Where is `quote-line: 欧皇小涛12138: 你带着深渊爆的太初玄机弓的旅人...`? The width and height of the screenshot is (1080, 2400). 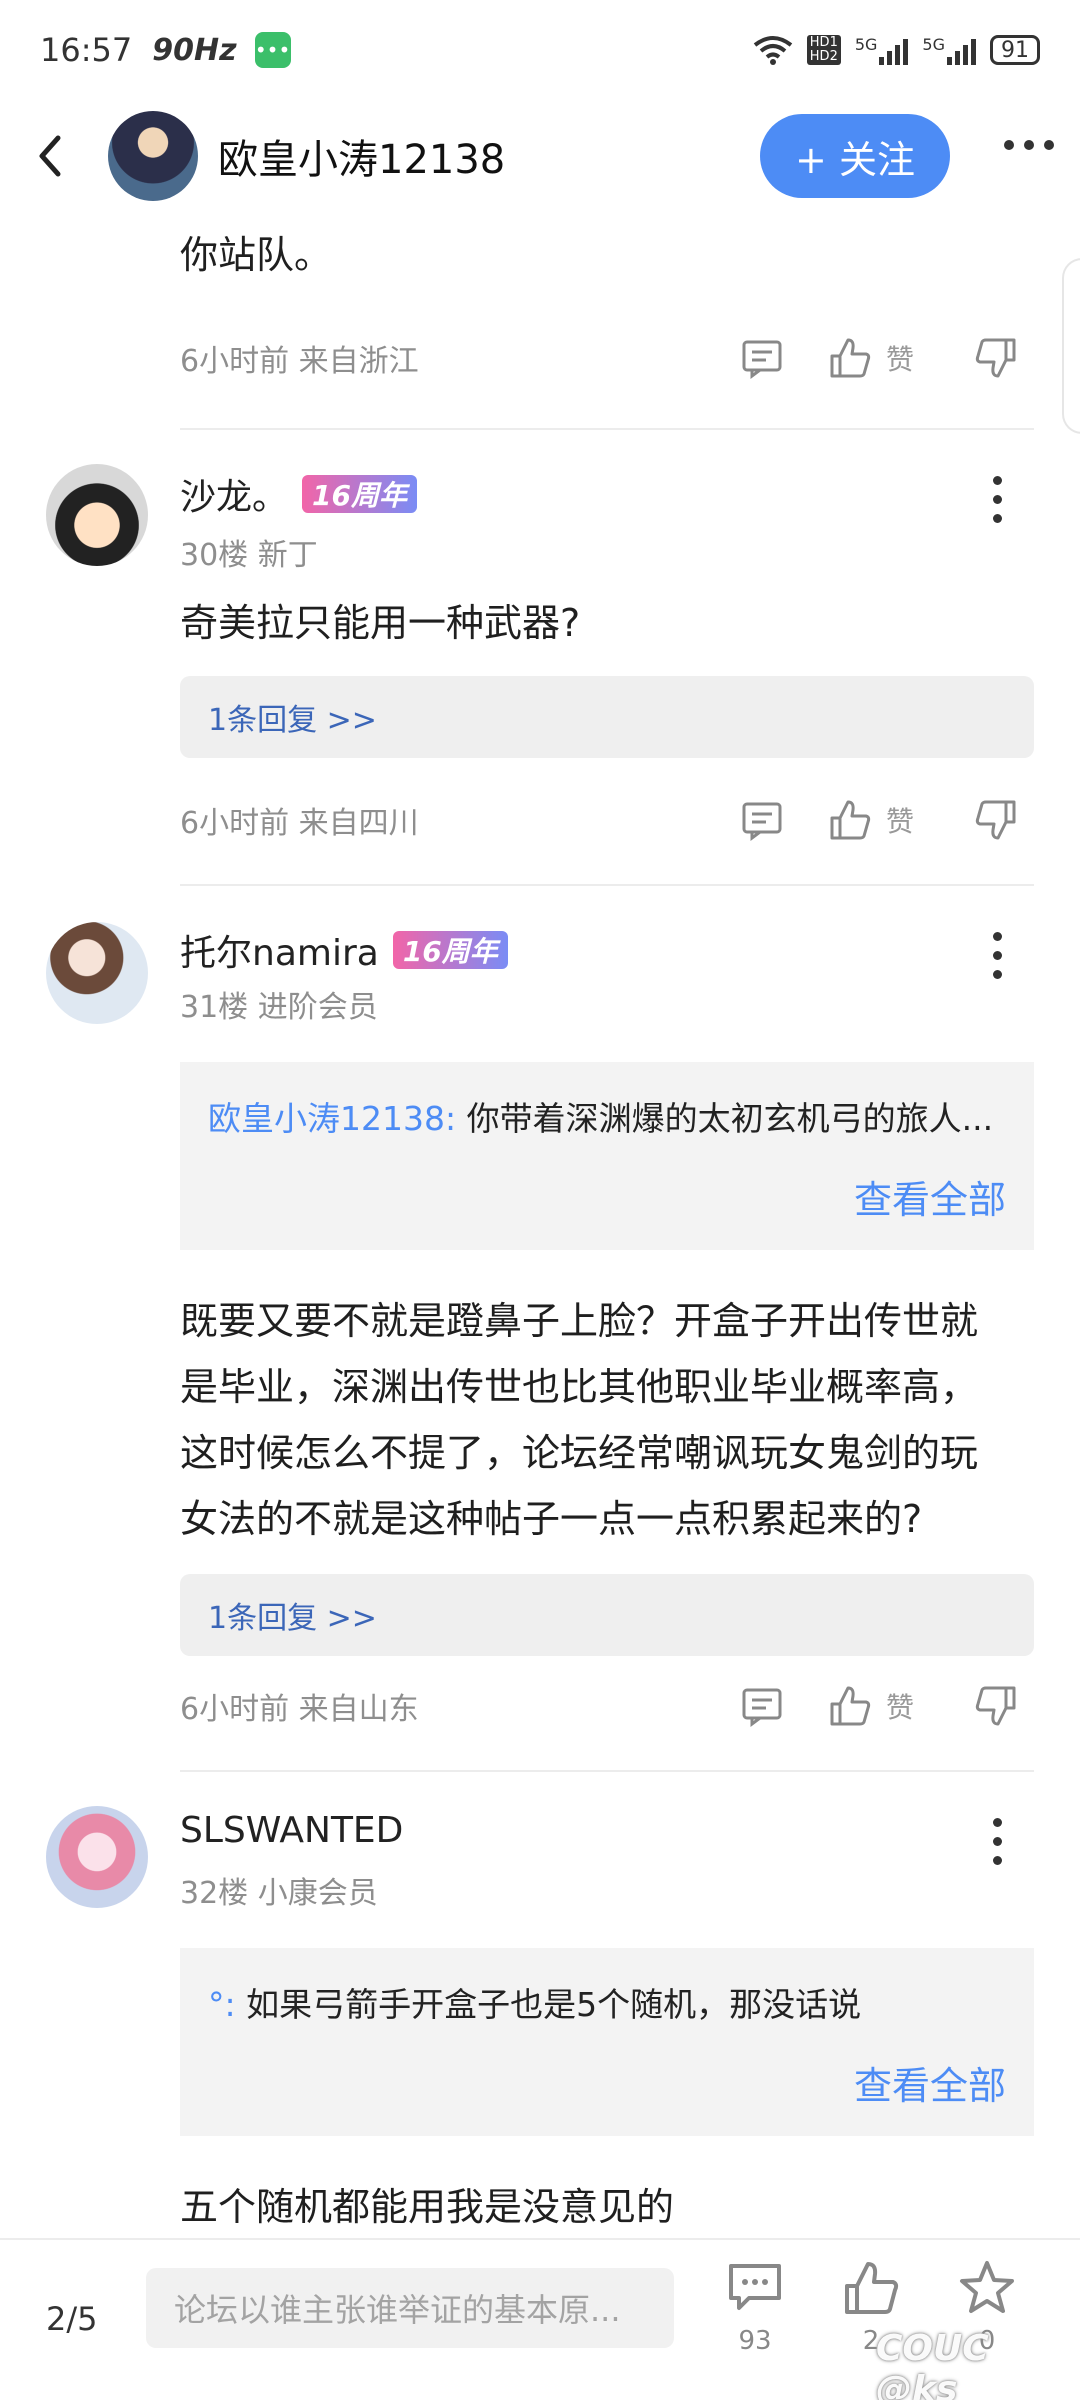
quote-line: 欧皇小涛12138: 你带着深渊爆的太初玄机弓的旅人... is located at coordinates (608, 1116).